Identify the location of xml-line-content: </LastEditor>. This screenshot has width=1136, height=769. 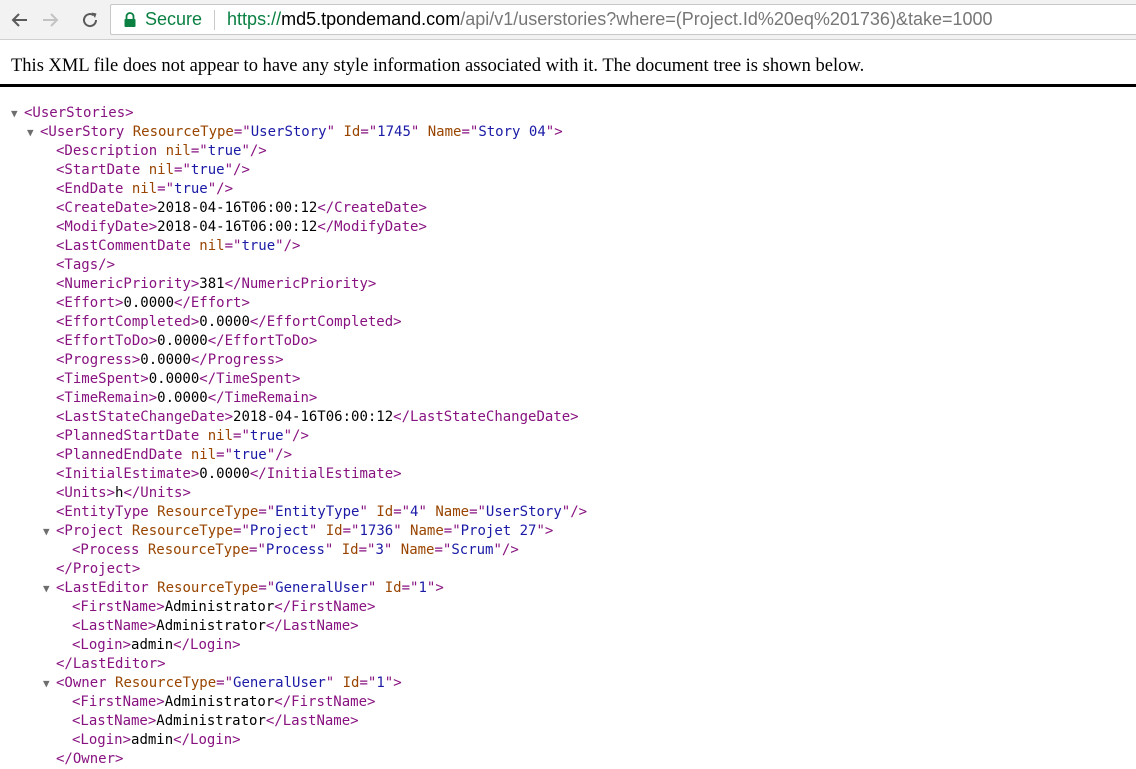
(111, 664).